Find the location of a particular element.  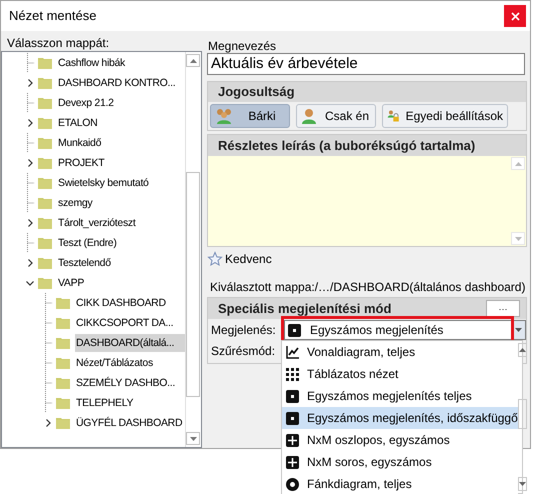

favorite-toggle: Kedvenc is located at coordinates (239, 259).